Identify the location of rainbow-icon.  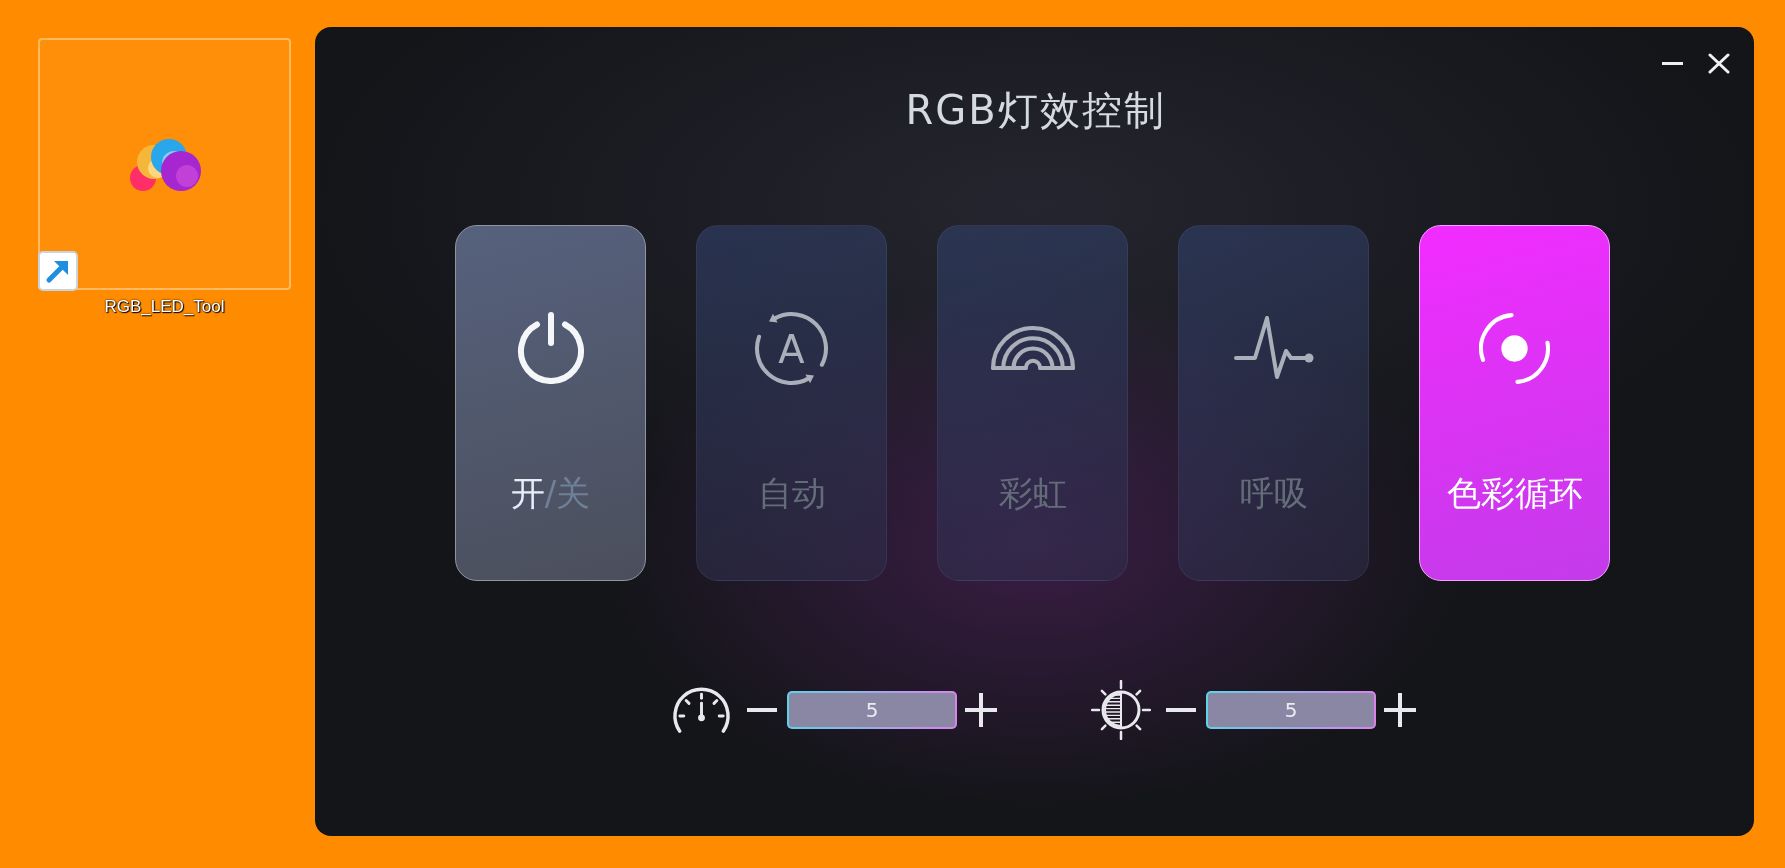
(1032, 348).